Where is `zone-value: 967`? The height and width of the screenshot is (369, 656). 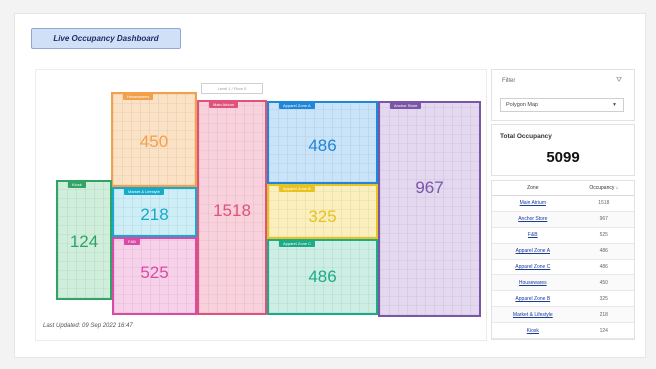
zone-value: 967 is located at coordinates (429, 187).